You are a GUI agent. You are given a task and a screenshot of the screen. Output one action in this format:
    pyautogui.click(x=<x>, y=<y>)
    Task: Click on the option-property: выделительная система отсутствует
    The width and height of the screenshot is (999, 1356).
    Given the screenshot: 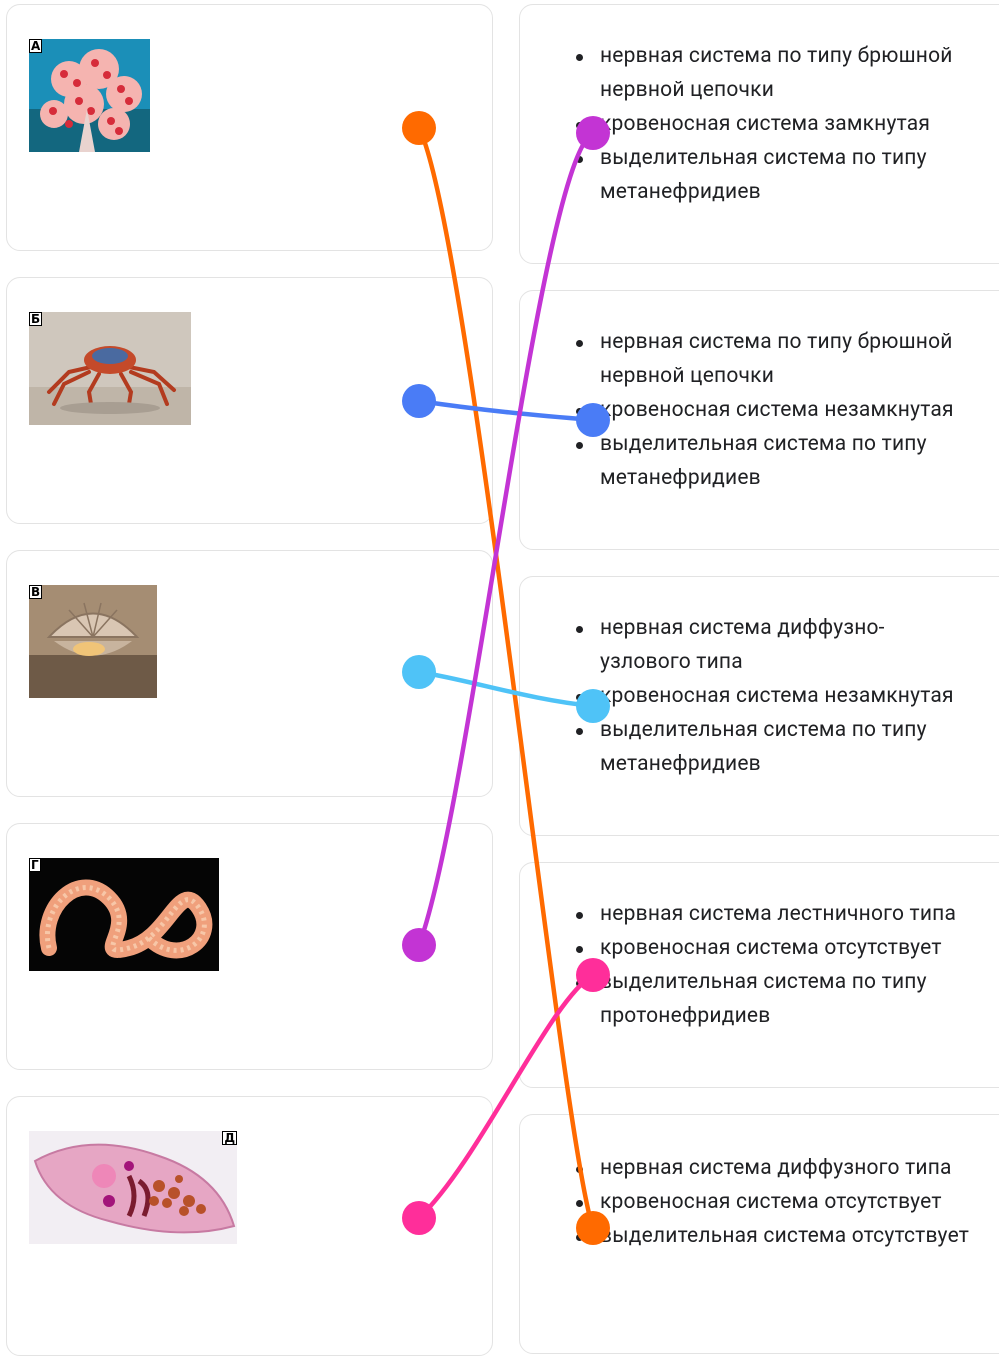 What is the action you would take?
    pyautogui.click(x=774, y=1236)
    